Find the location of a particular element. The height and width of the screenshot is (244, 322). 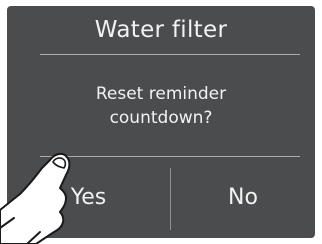

dialog-title: Water filter is located at coordinates (161, 30).